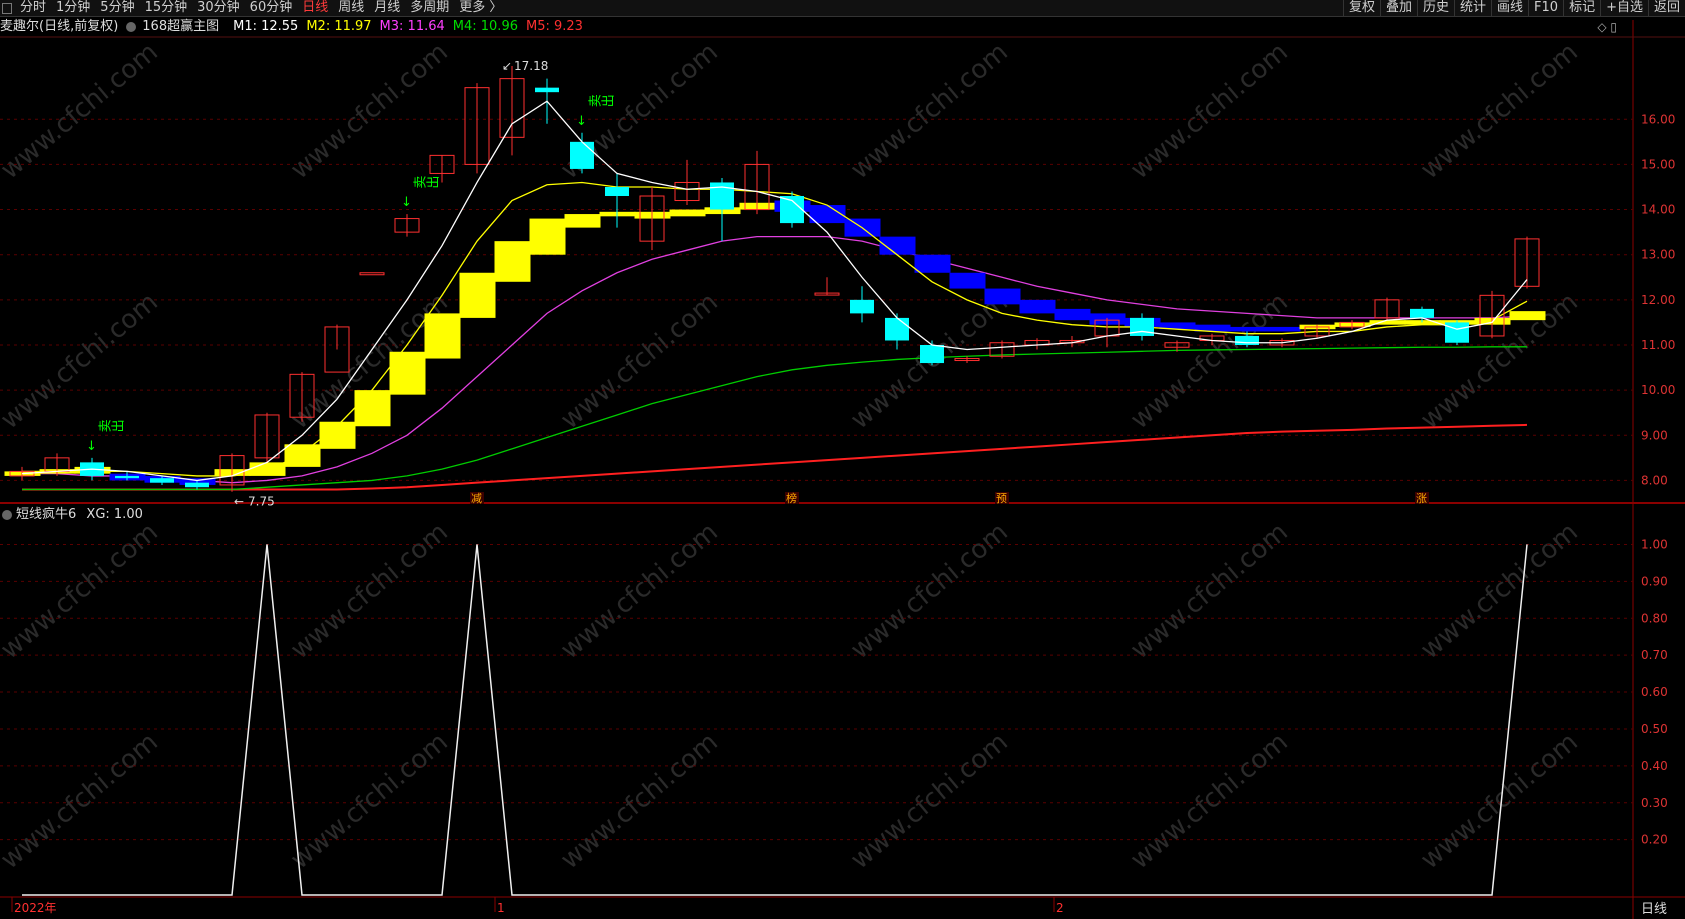  I want to click on sub-axis-label-7: 0.30, so click(1654, 803).